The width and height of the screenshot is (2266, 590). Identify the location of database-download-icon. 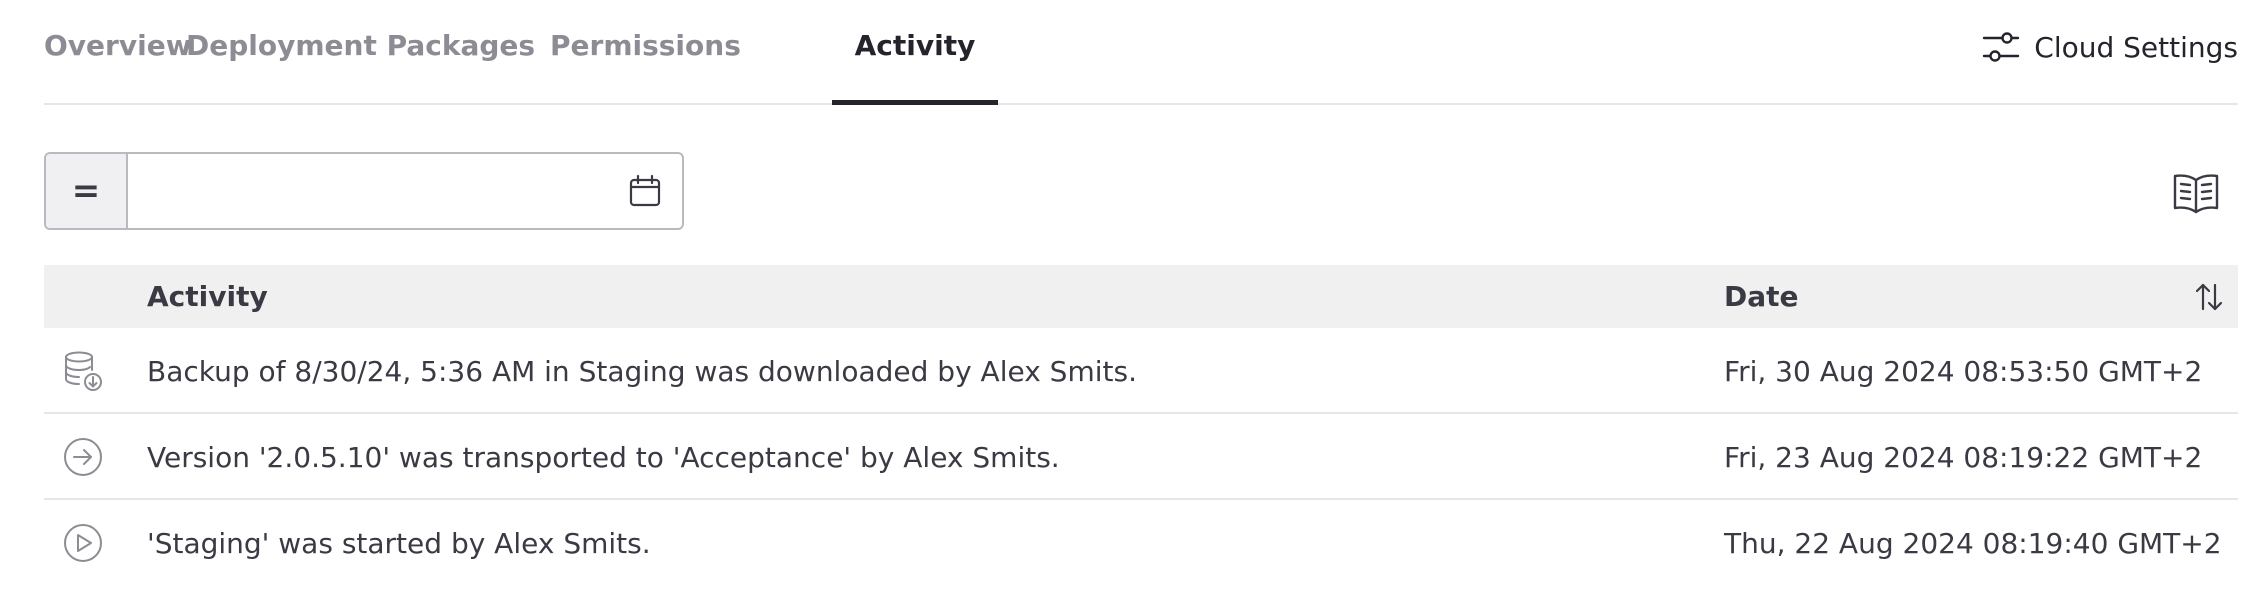
(83, 371).